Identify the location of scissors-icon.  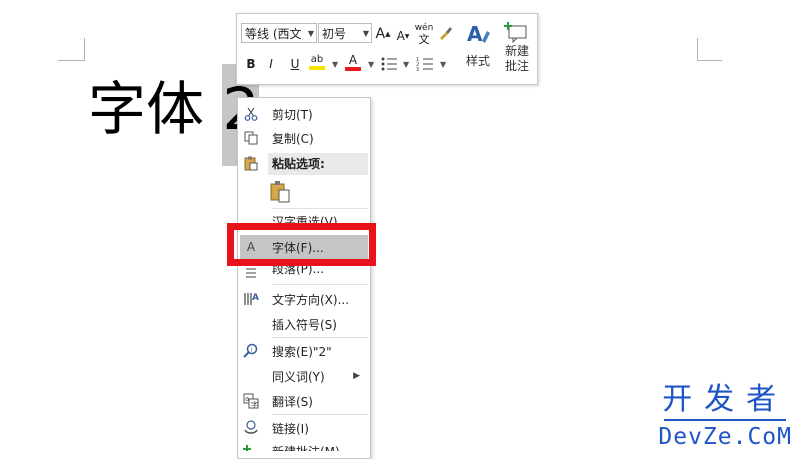
(251, 114).